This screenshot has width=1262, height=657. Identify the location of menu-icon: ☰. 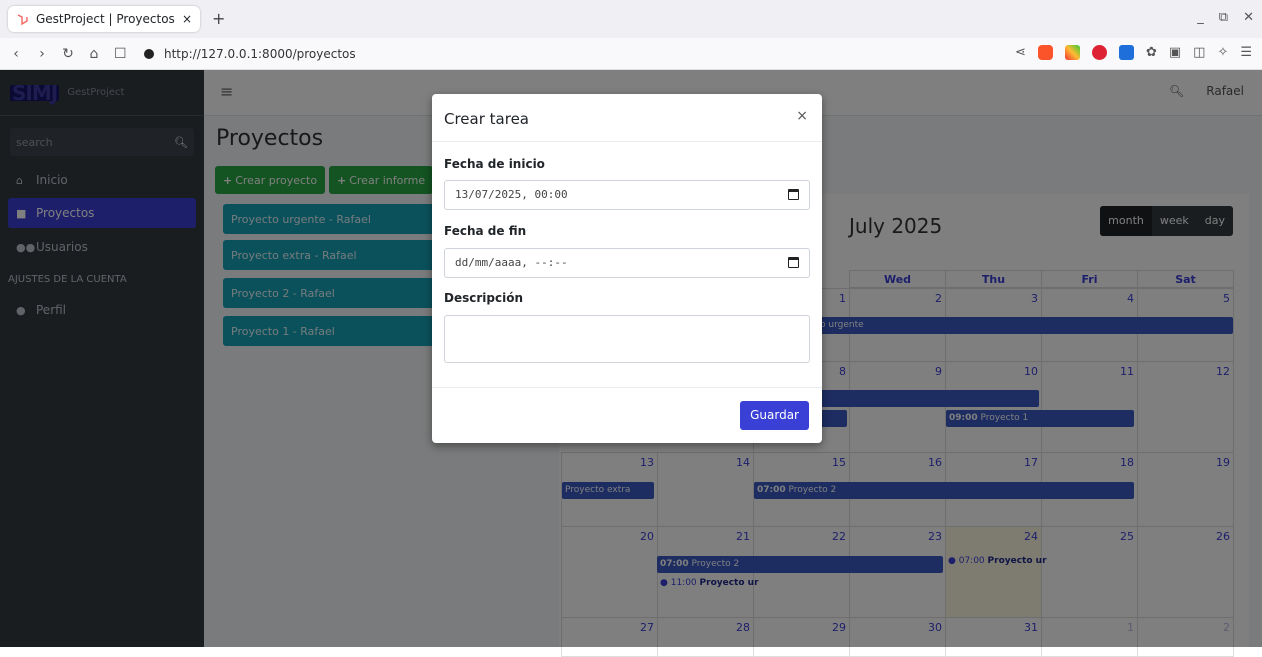
(1246, 52).